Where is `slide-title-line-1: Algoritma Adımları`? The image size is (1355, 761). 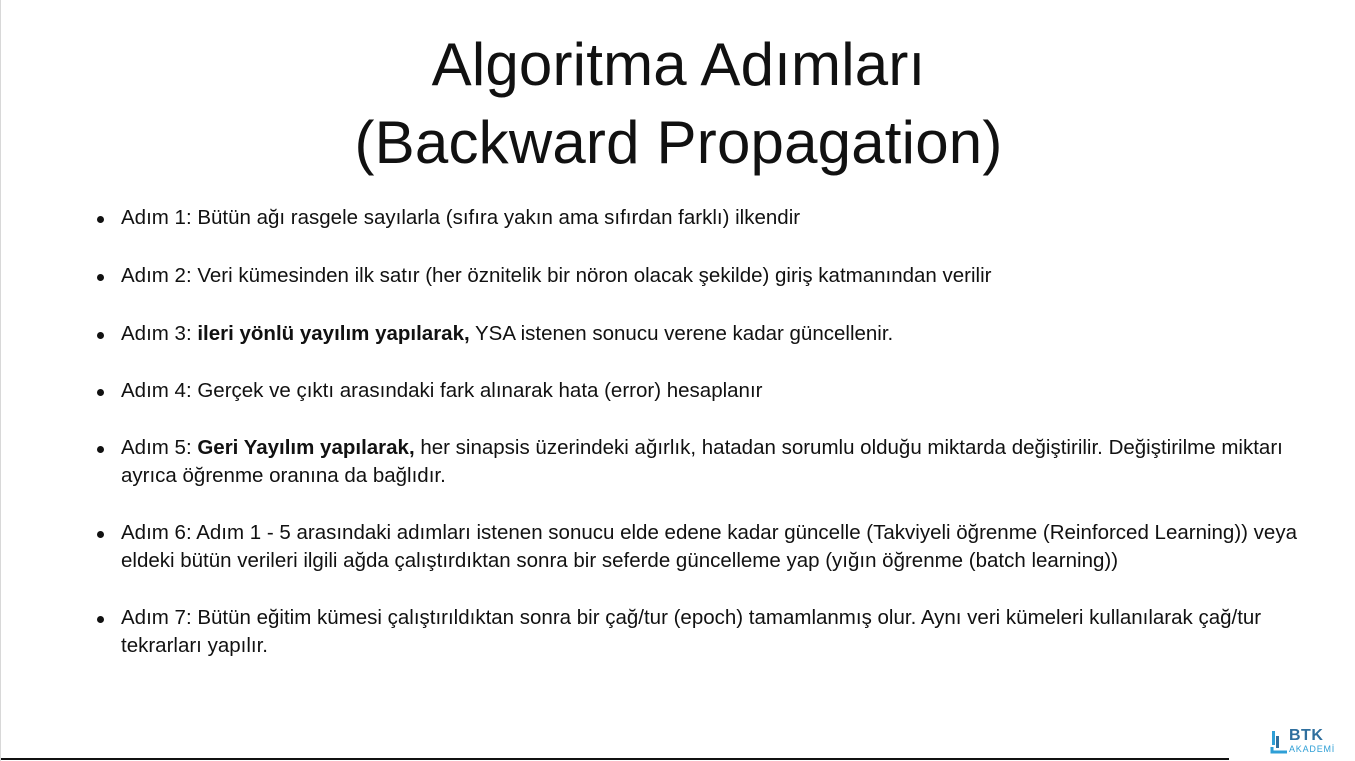 slide-title-line-1: Algoritma Adımları is located at coordinates (678, 64).